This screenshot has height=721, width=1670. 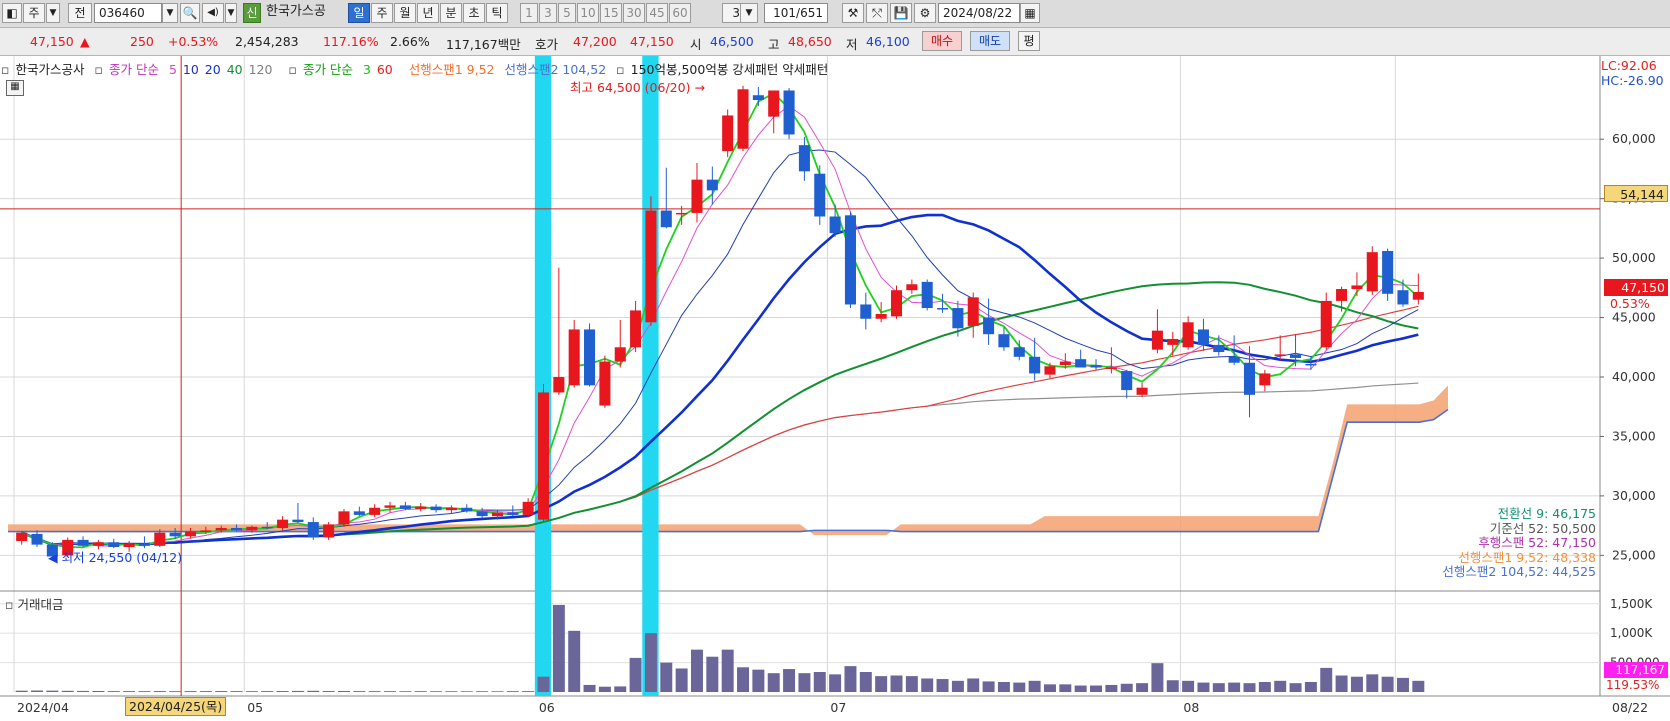 What do you see at coordinates (901, 13) in the screenshot?
I see `save-icon: 💾` at bounding box center [901, 13].